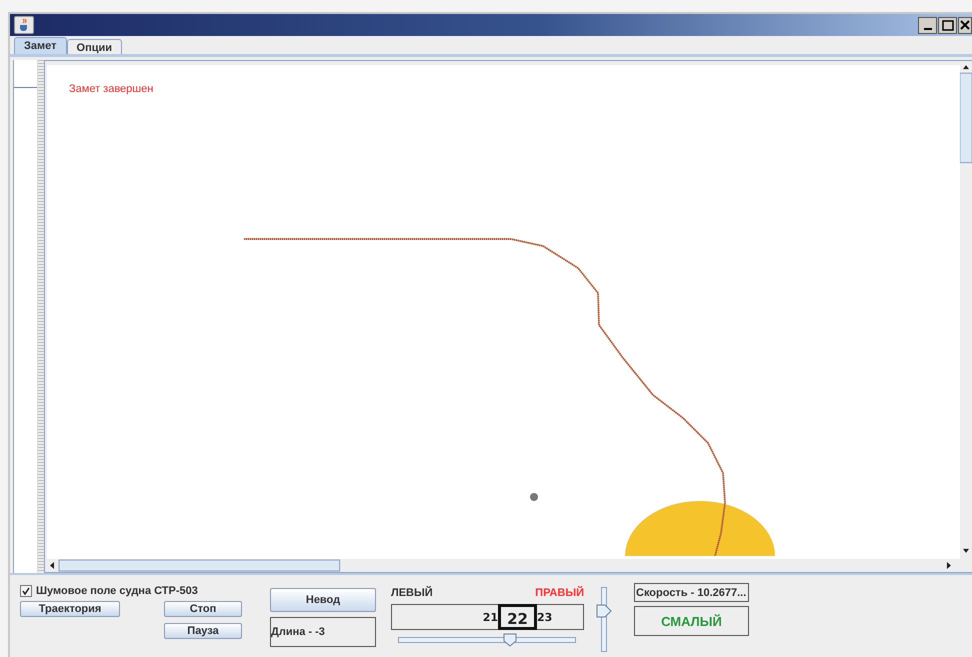 Image resolution: width=972 pixels, height=657 pixels. Describe the element at coordinates (203, 609) in the screenshot. I see `stop-button: Стоп` at that location.